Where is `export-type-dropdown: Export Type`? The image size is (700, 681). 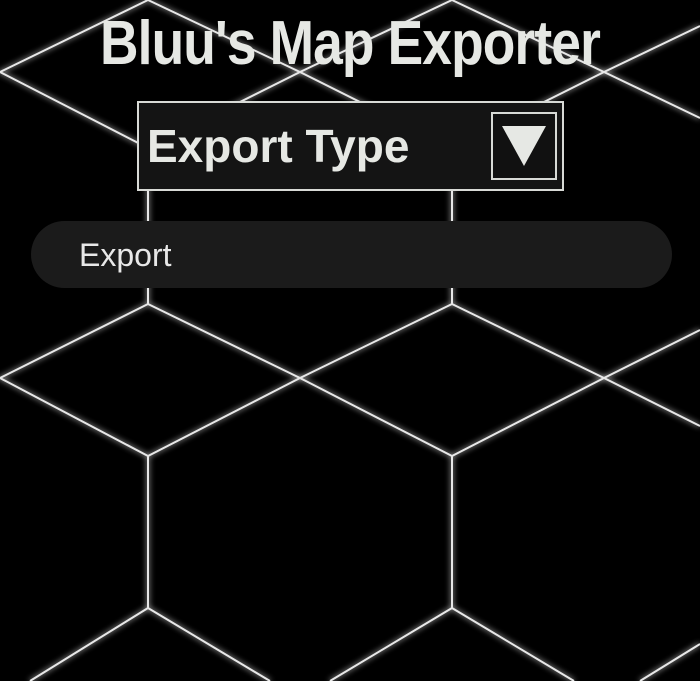
export-type-dropdown: Export Type is located at coordinates (350, 146).